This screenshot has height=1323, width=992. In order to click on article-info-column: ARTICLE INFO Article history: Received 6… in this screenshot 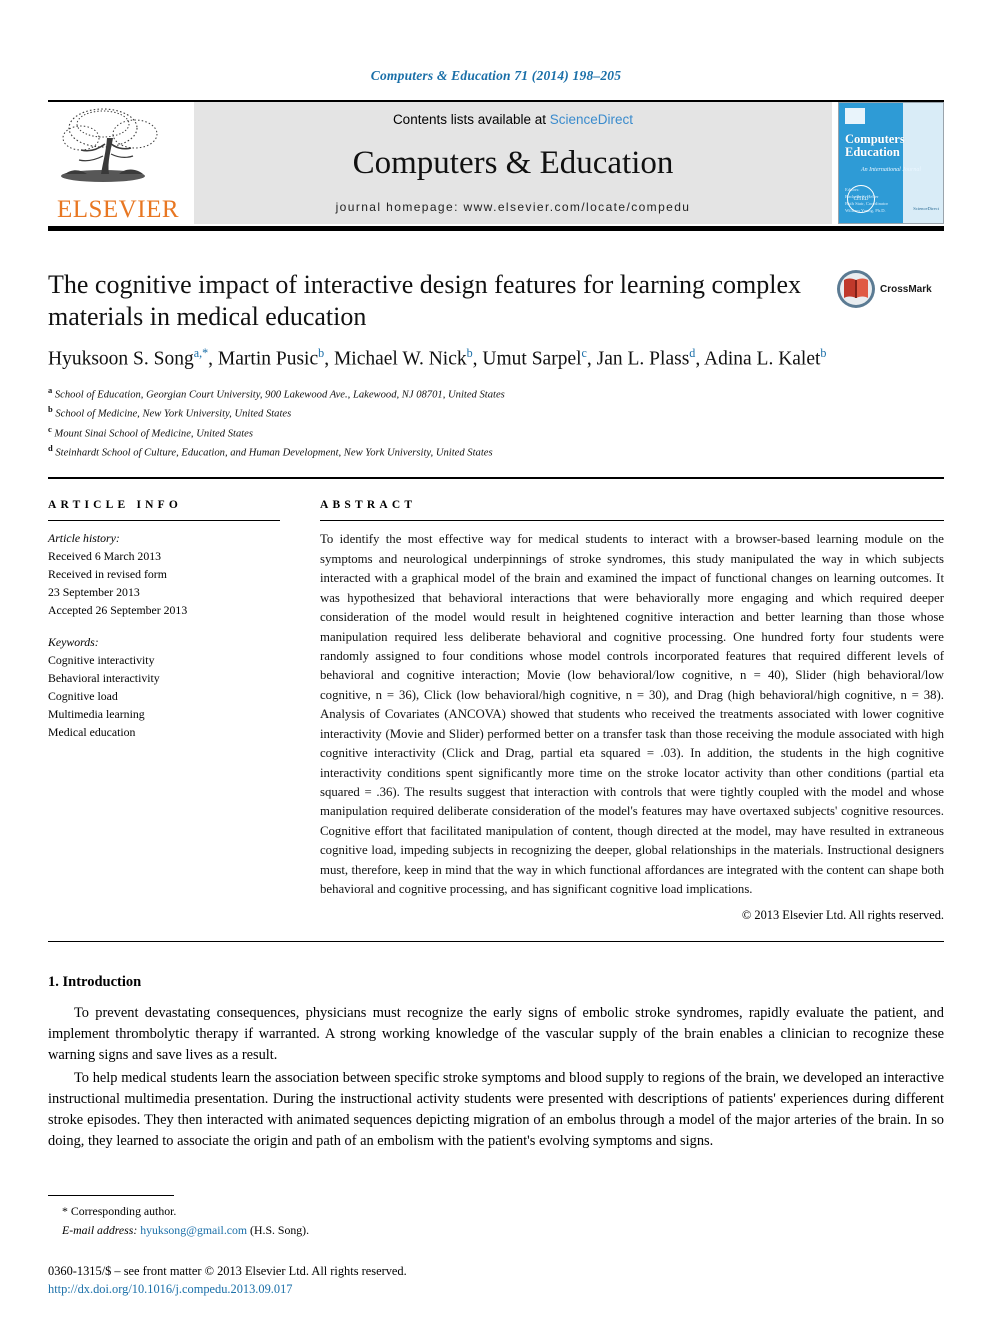, I will do `click(164, 710)`.